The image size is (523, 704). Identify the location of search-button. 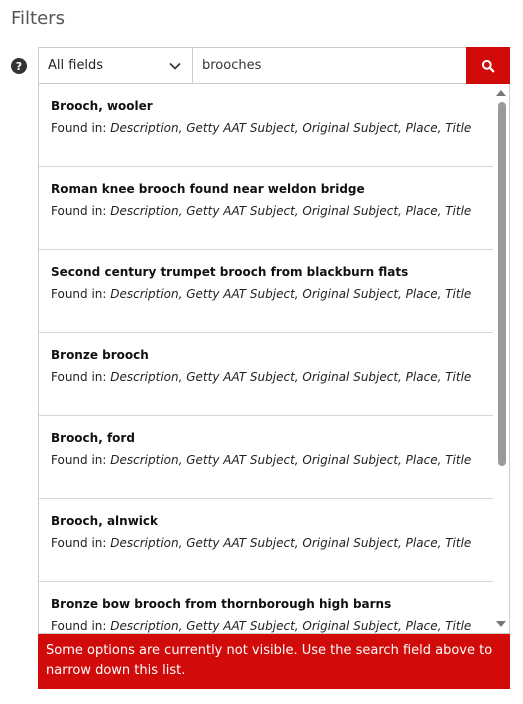
(488, 65).